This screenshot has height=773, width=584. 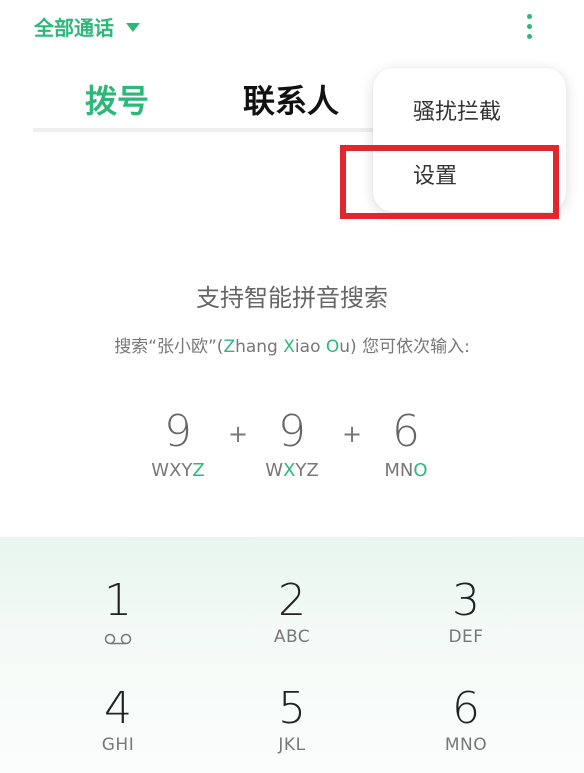 What do you see at coordinates (332, 347) in the screenshot?
I see `hint-letter-o: O` at bounding box center [332, 347].